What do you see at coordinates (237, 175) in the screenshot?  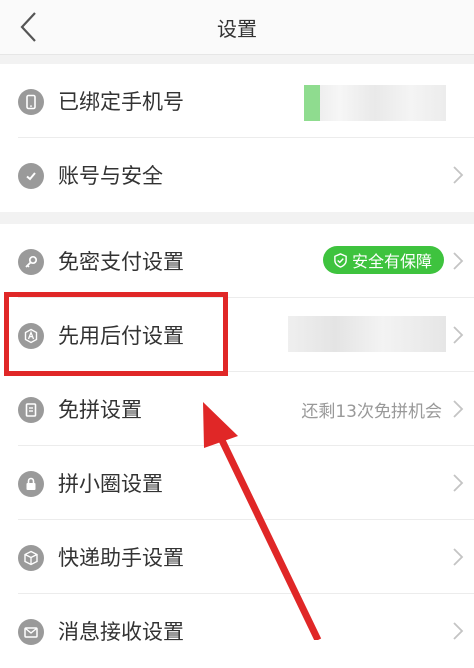 I see `settings-item-account-security: 账号与安全` at bounding box center [237, 175].